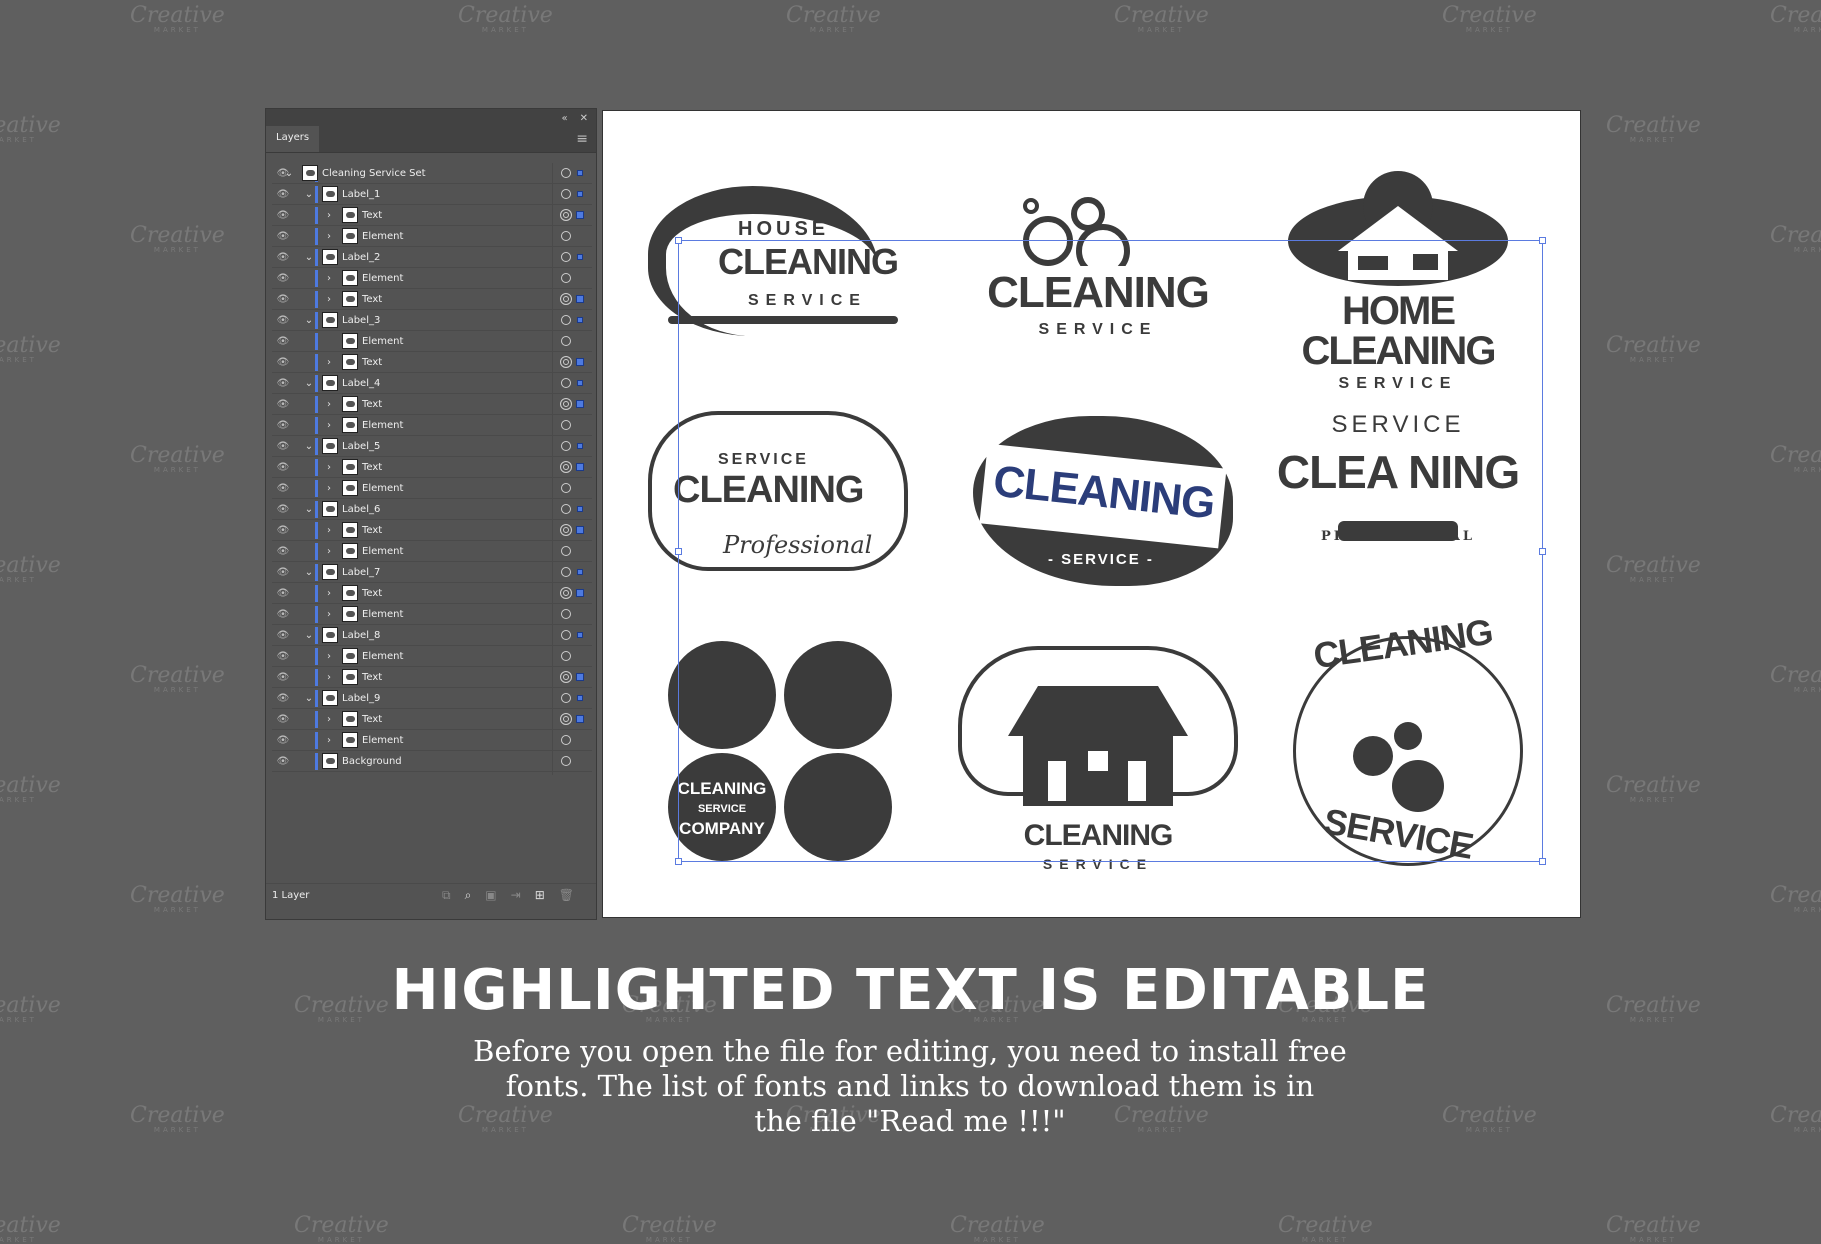 The image size is (1821, 1244). I want to click on logo-label-7: CLEANING SERVICE COMPANY, so click(788, 746).